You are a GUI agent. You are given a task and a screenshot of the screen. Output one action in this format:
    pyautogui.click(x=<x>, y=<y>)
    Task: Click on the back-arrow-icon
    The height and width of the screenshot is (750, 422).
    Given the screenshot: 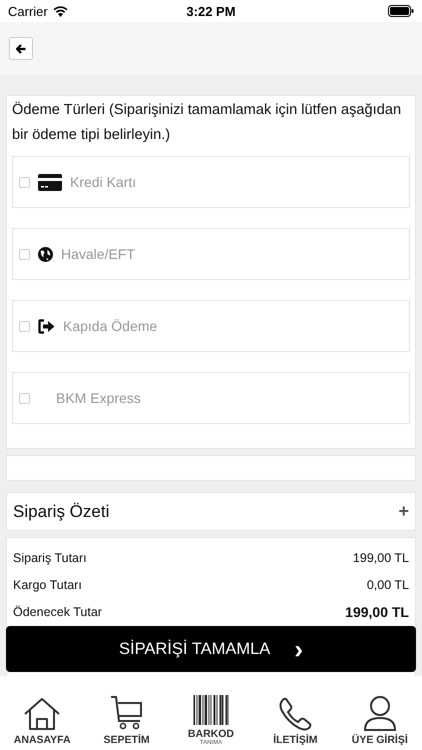 What is the action you would take?
    pyautogui.click(x=21, y=49)
    